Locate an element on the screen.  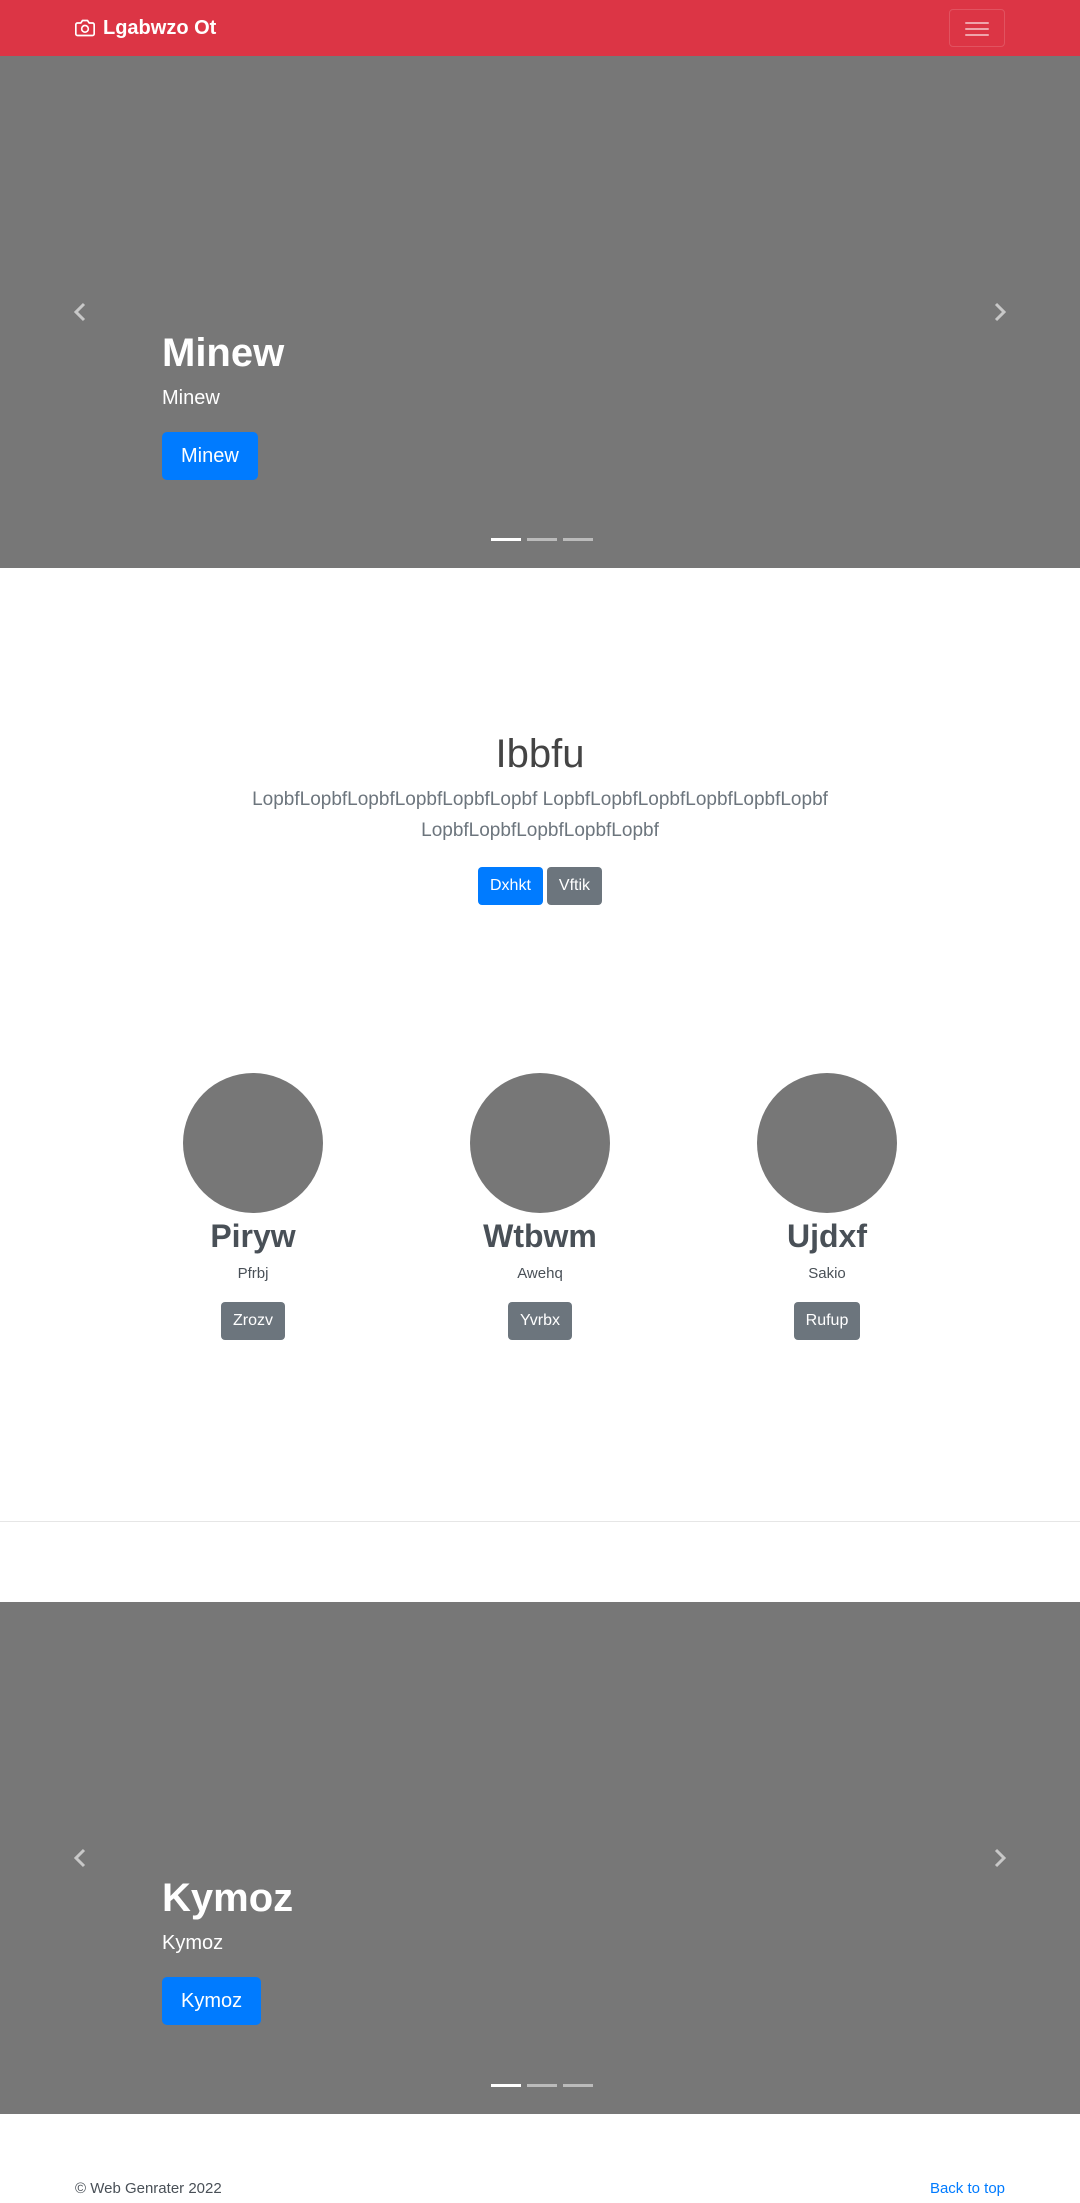
feature-text: Awehq is located at coordinates (540, 1273).